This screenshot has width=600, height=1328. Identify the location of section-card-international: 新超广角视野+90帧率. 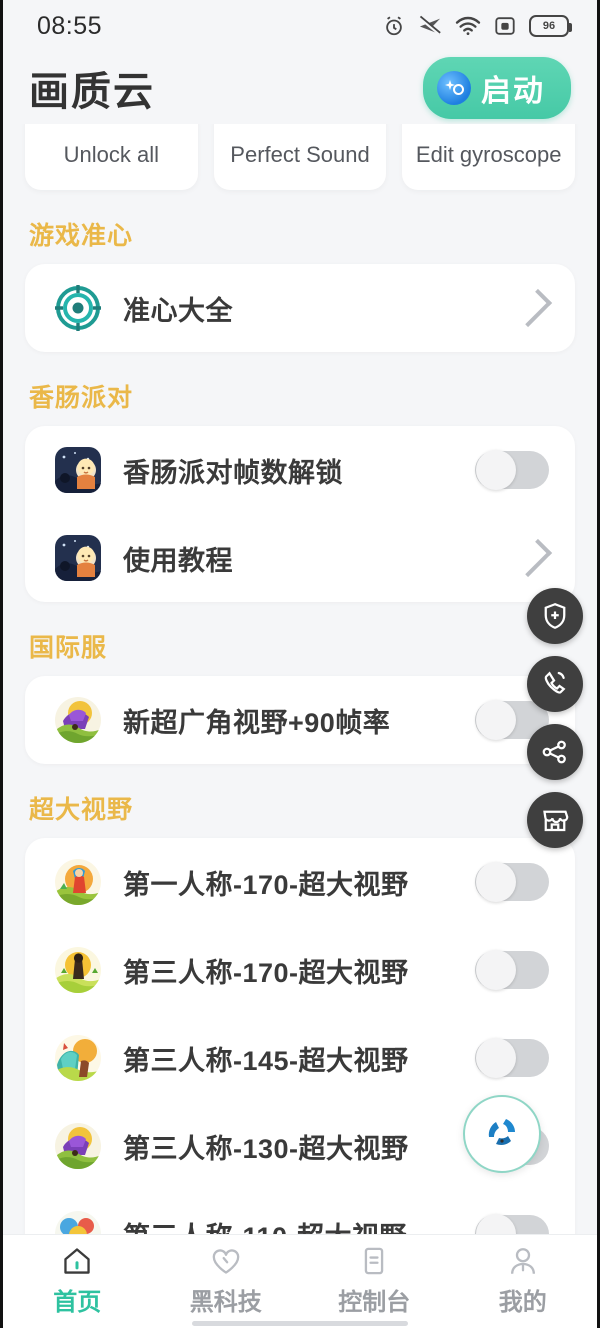
(300, 720).